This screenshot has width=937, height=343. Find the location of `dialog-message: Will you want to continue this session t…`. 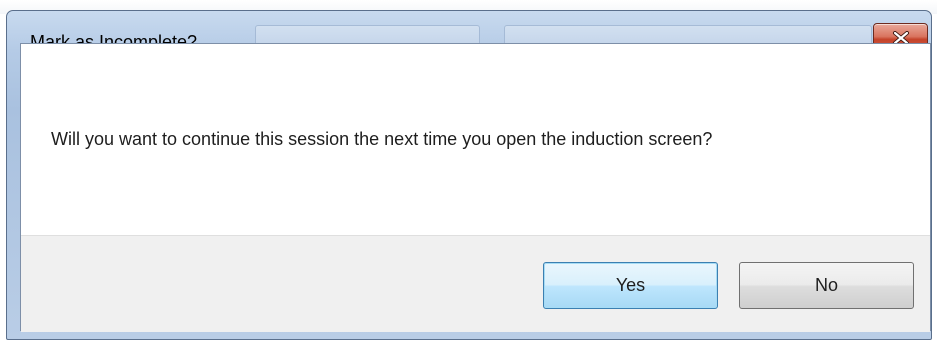

dialog-message: Will you want to continue this session t… is located at coordinates (382, 139).